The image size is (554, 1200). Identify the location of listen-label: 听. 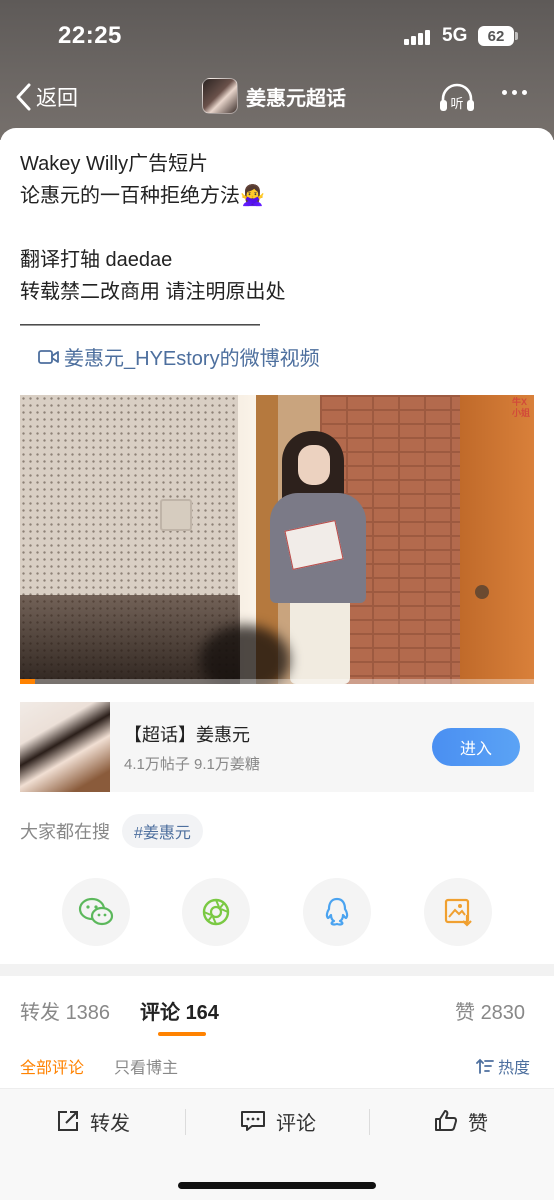
(456, 104).